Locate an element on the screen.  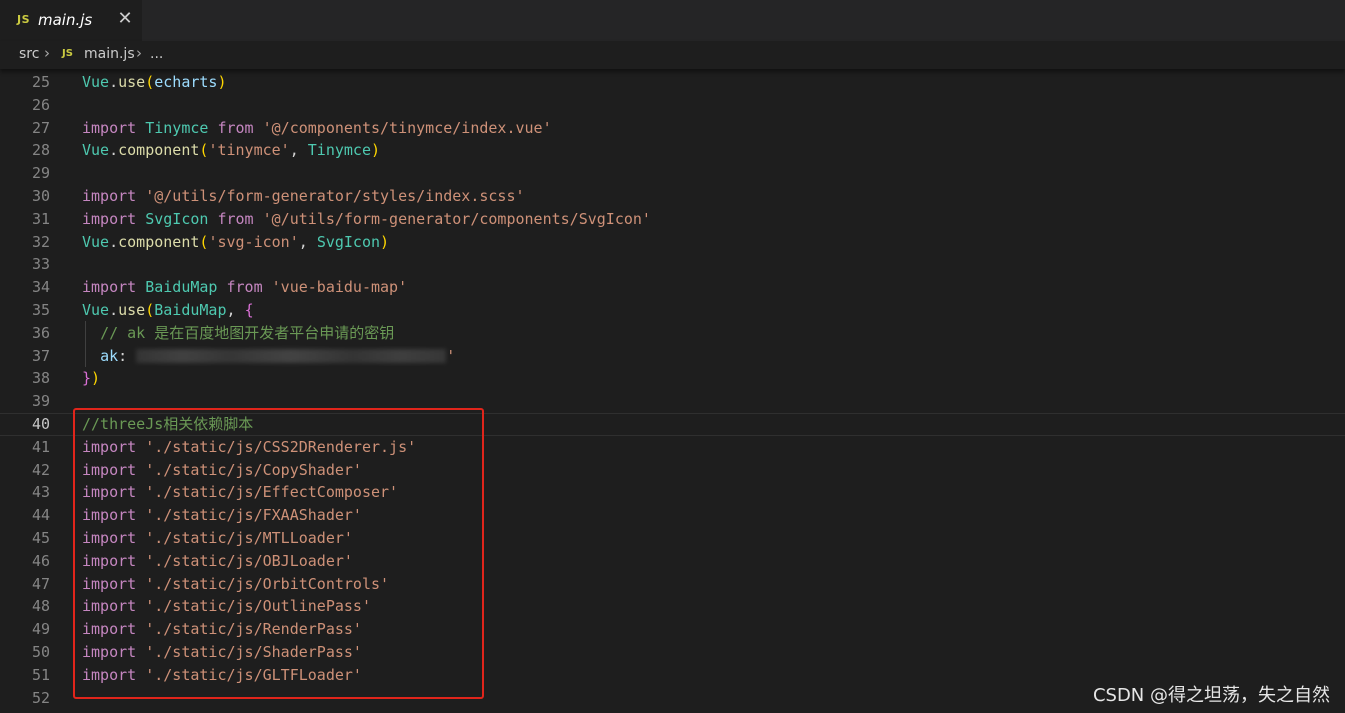
watermark: CSDN @得之坦荡，失之自然 is located at coordinates (1211, 695).